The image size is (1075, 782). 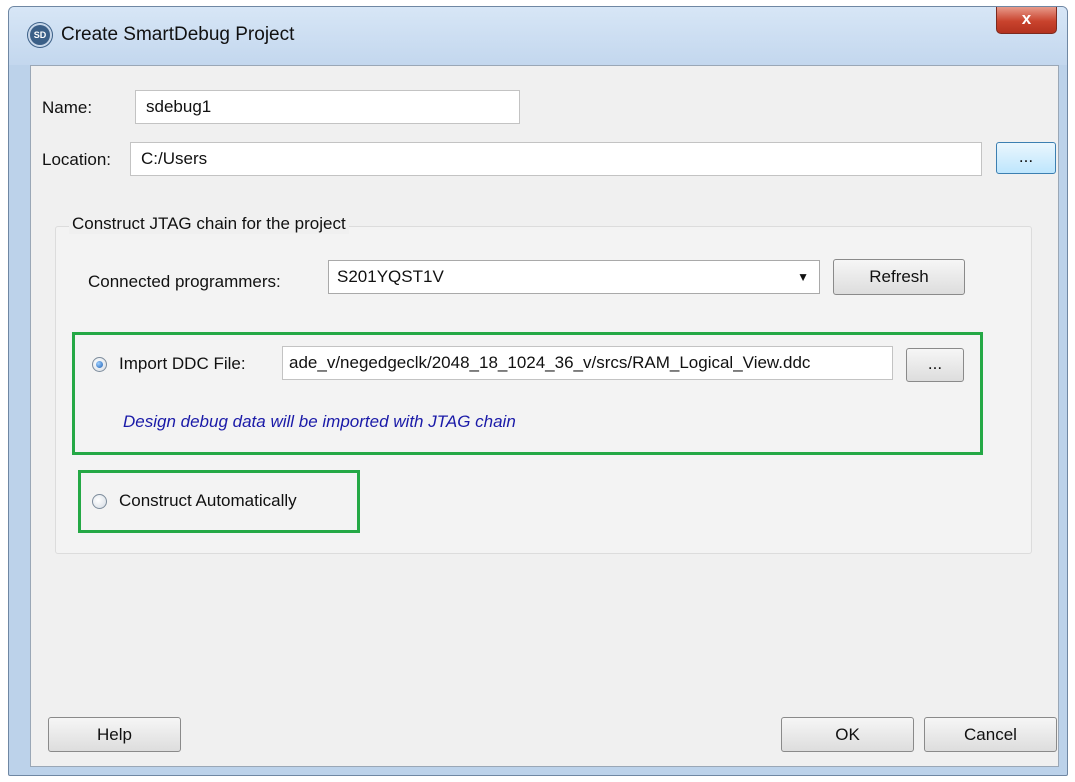 I want to click on help-button: Help, so click(x=114, y=734).